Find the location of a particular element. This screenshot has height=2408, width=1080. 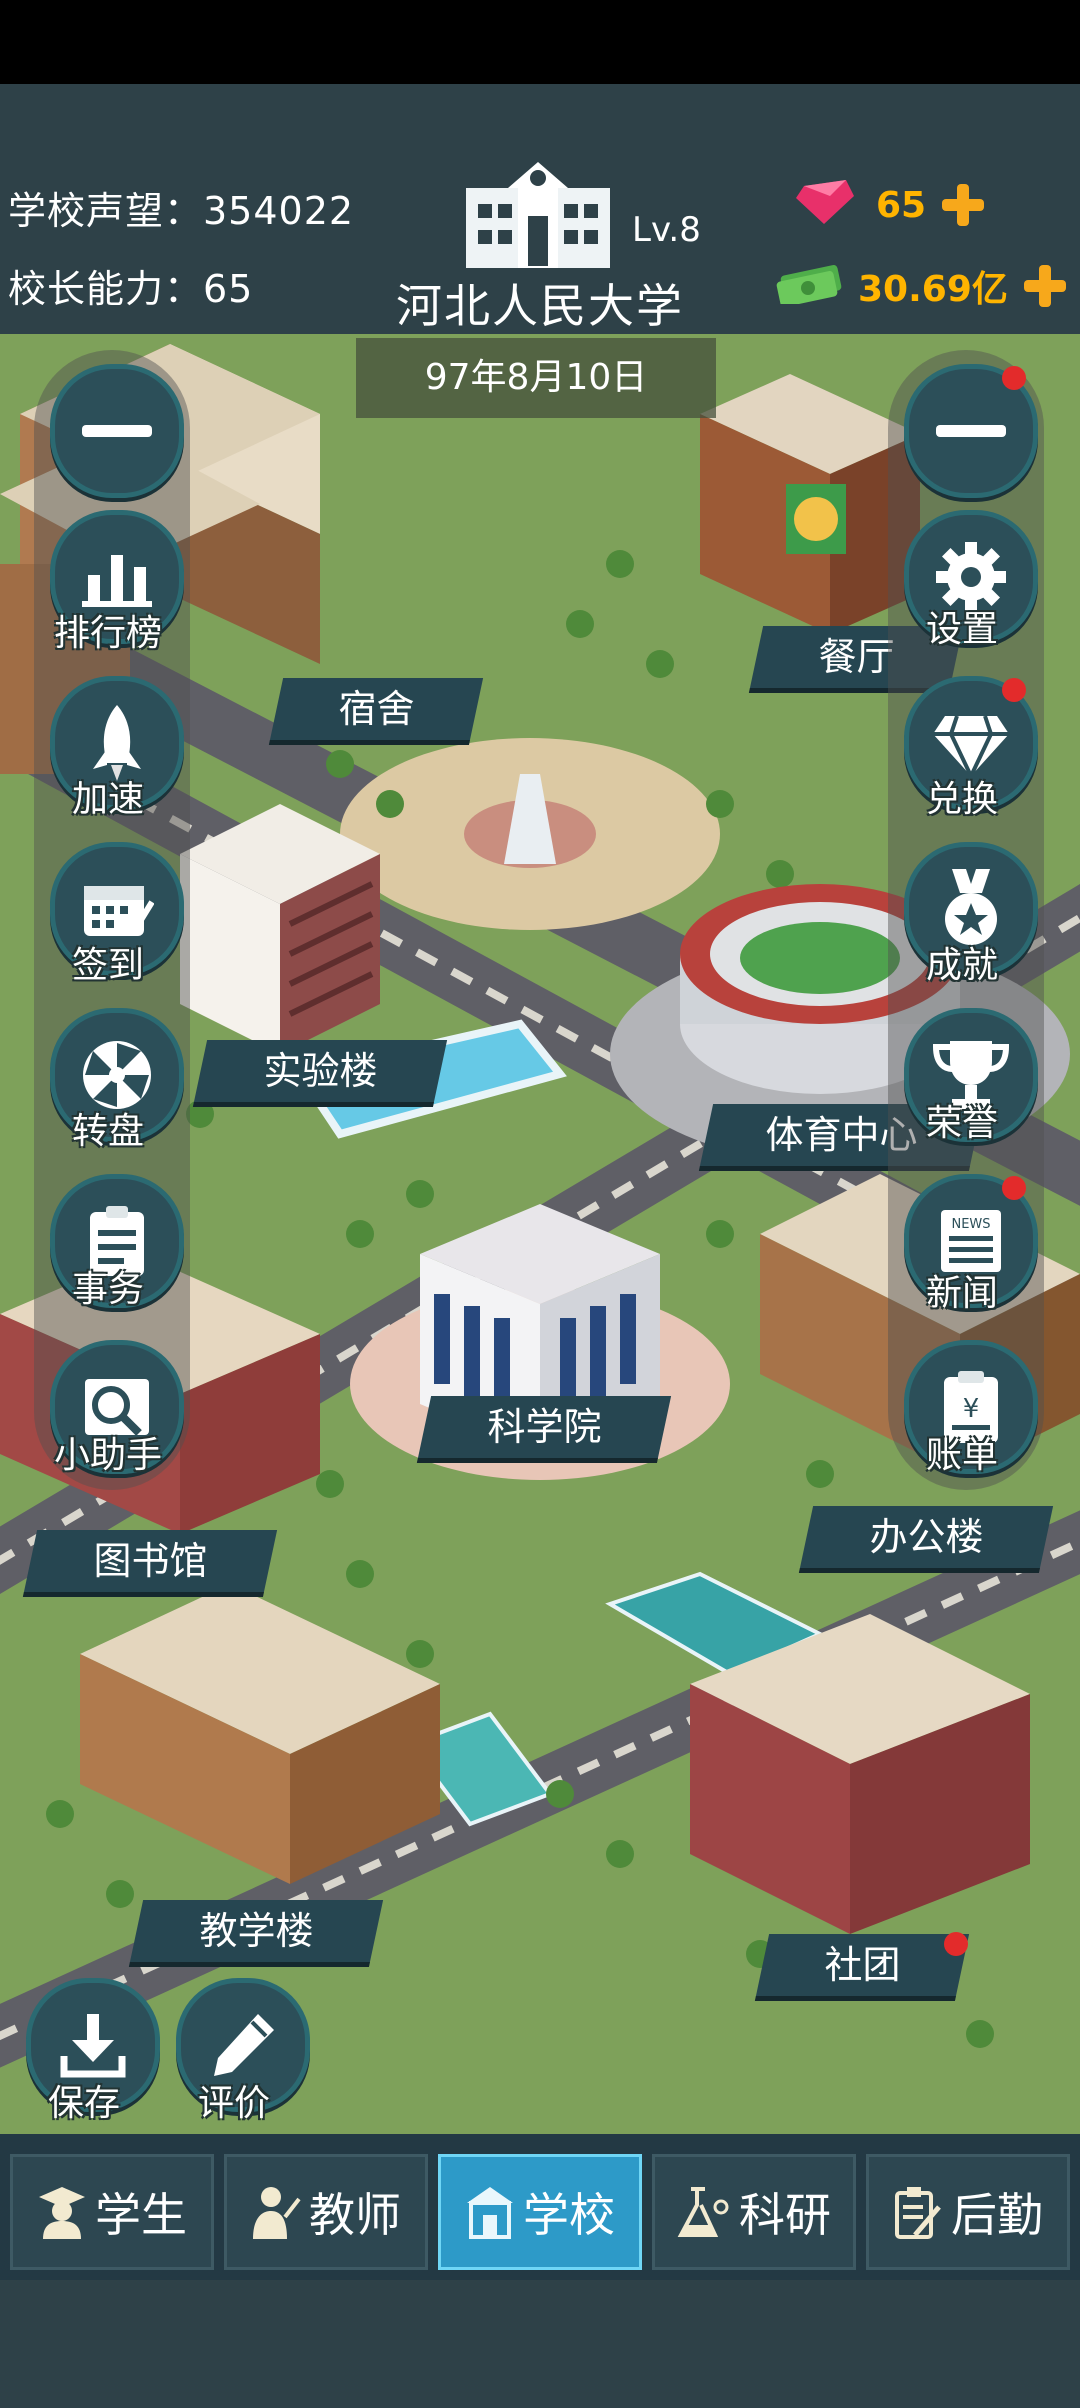

settings-label: 设置 is located at coordinates (962, 629).